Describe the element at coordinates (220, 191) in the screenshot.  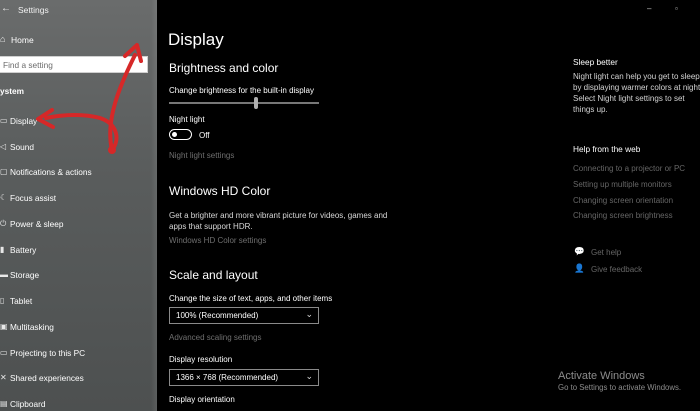
I see `hdr-heading: Windows HD Color` at that location.